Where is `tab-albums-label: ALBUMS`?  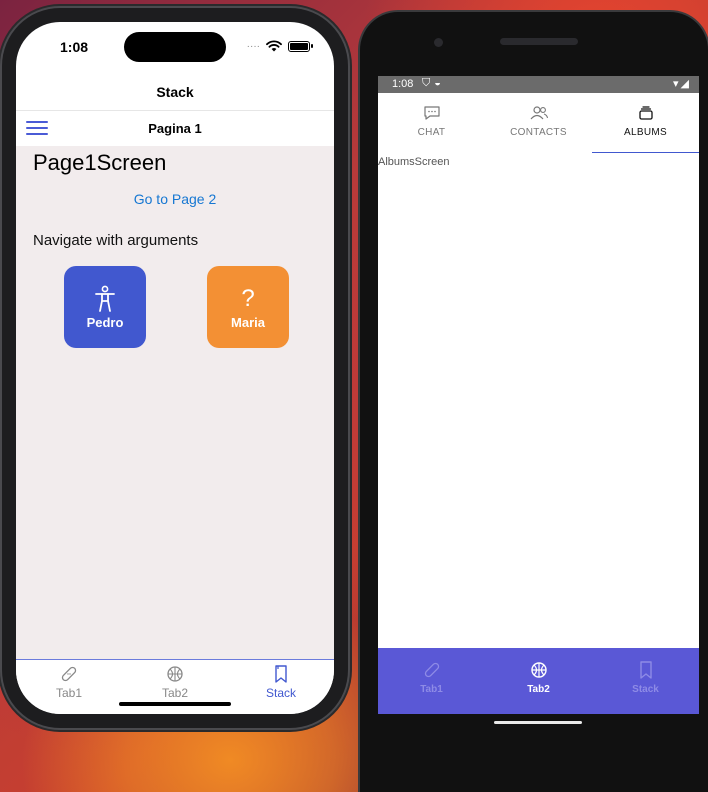 tab-albums-label: ALBUMS is located at coordinates (645, 132).